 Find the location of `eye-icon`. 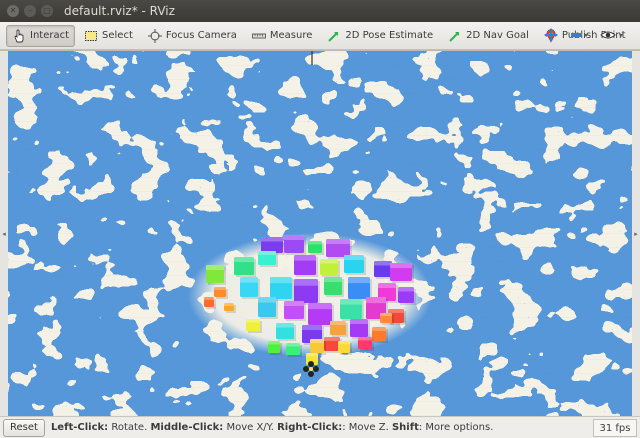

eye-icon is located at coordinates (613, 36).